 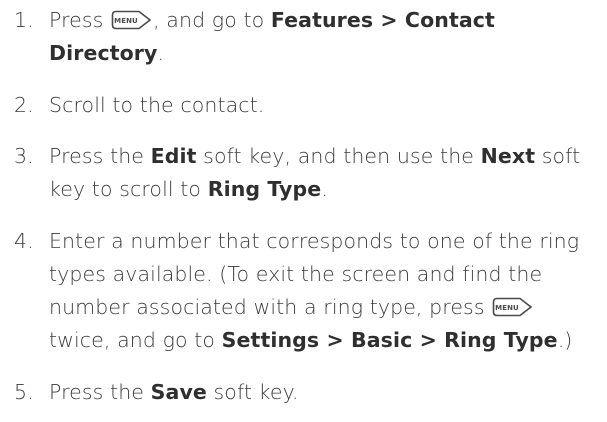 What do you see at coordinates (178, 392) in the screenshot?
I see `bold-term: Save` at bounding box center [178, 392].